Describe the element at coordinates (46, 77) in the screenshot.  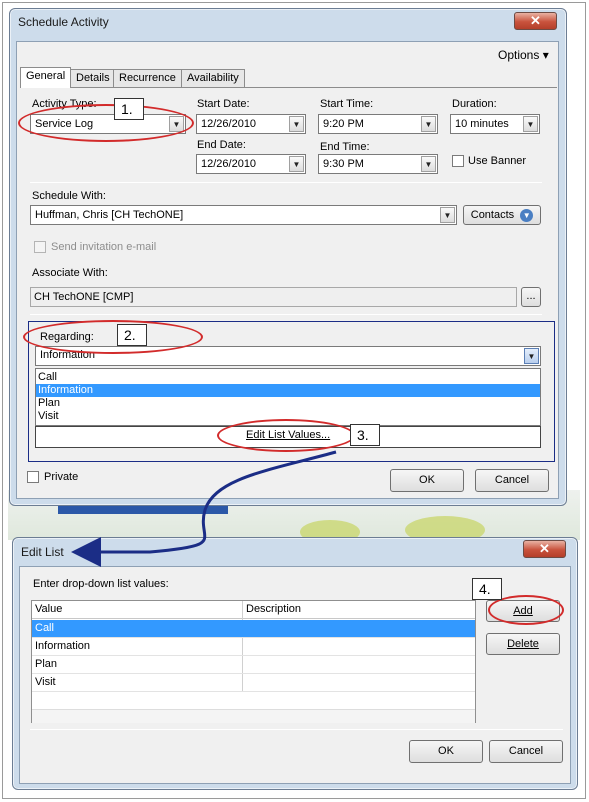
I see `tab-general: General` at that location.